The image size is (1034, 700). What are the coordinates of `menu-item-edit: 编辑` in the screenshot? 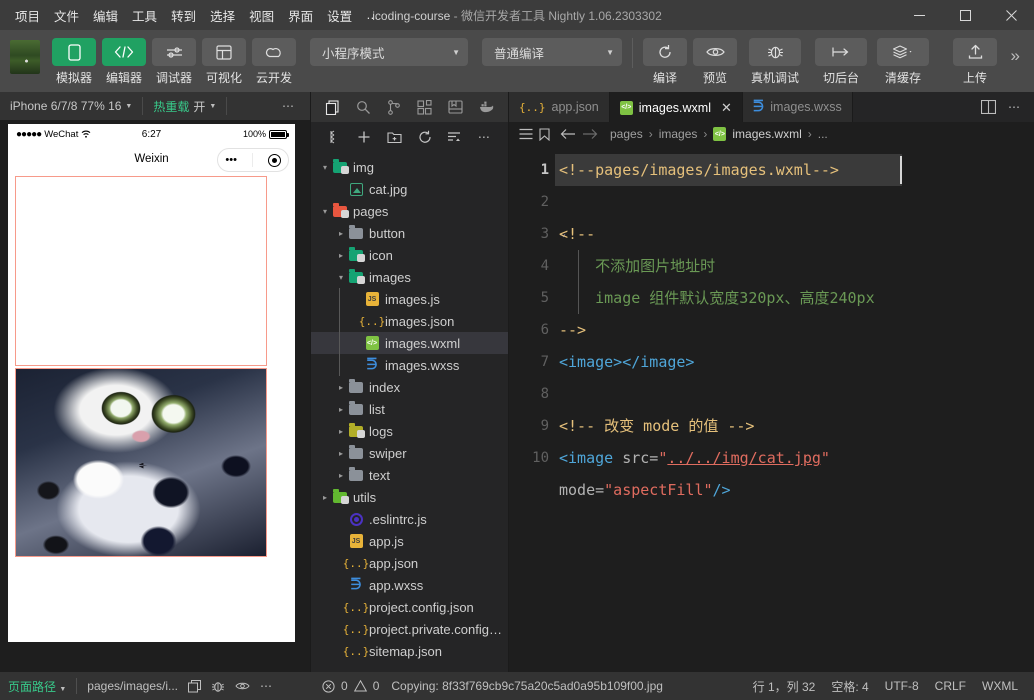 It's located at (105, 15).